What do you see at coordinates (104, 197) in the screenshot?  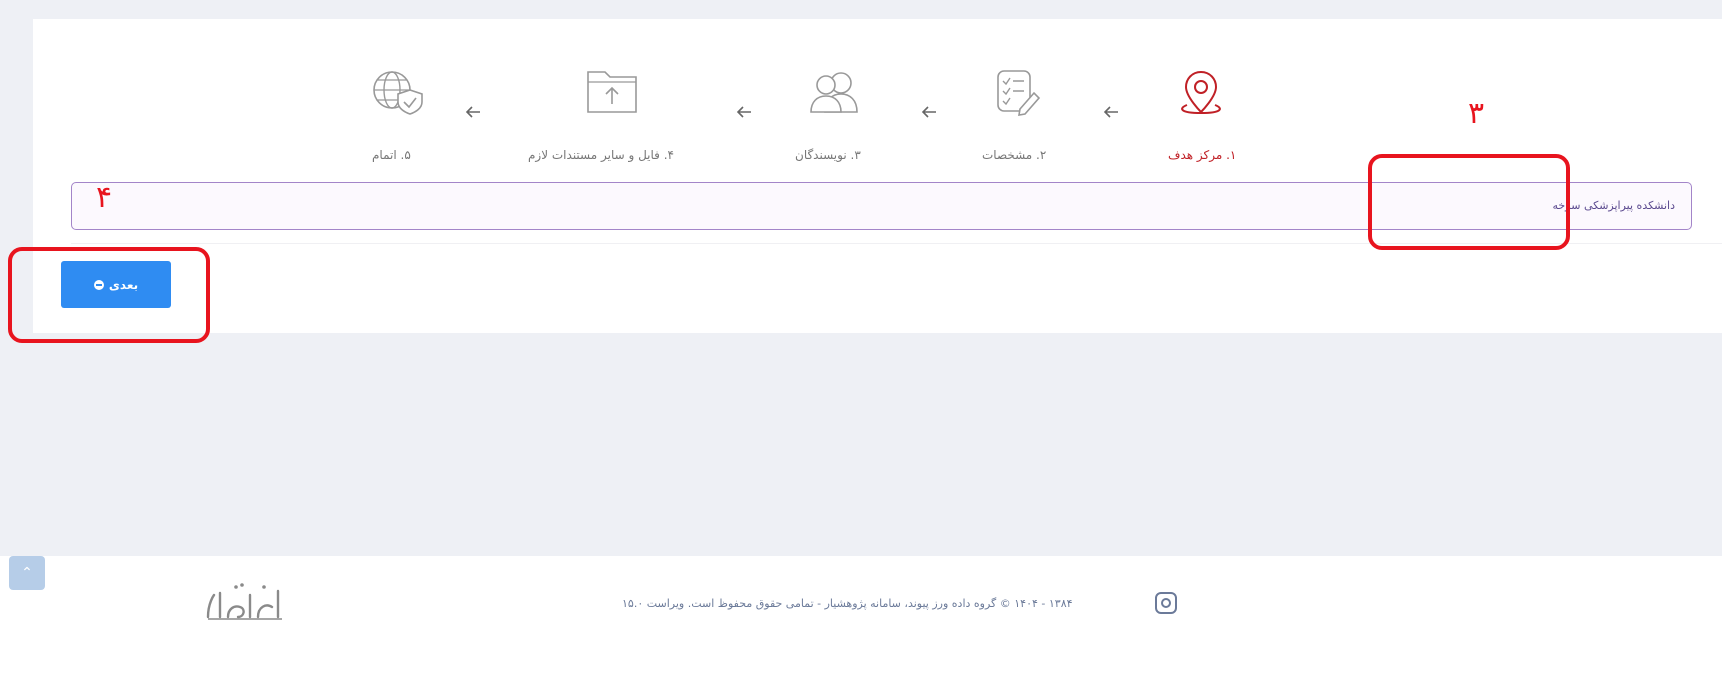 I see `annotation-label-4: ۴` at bounding box center [104, 197].